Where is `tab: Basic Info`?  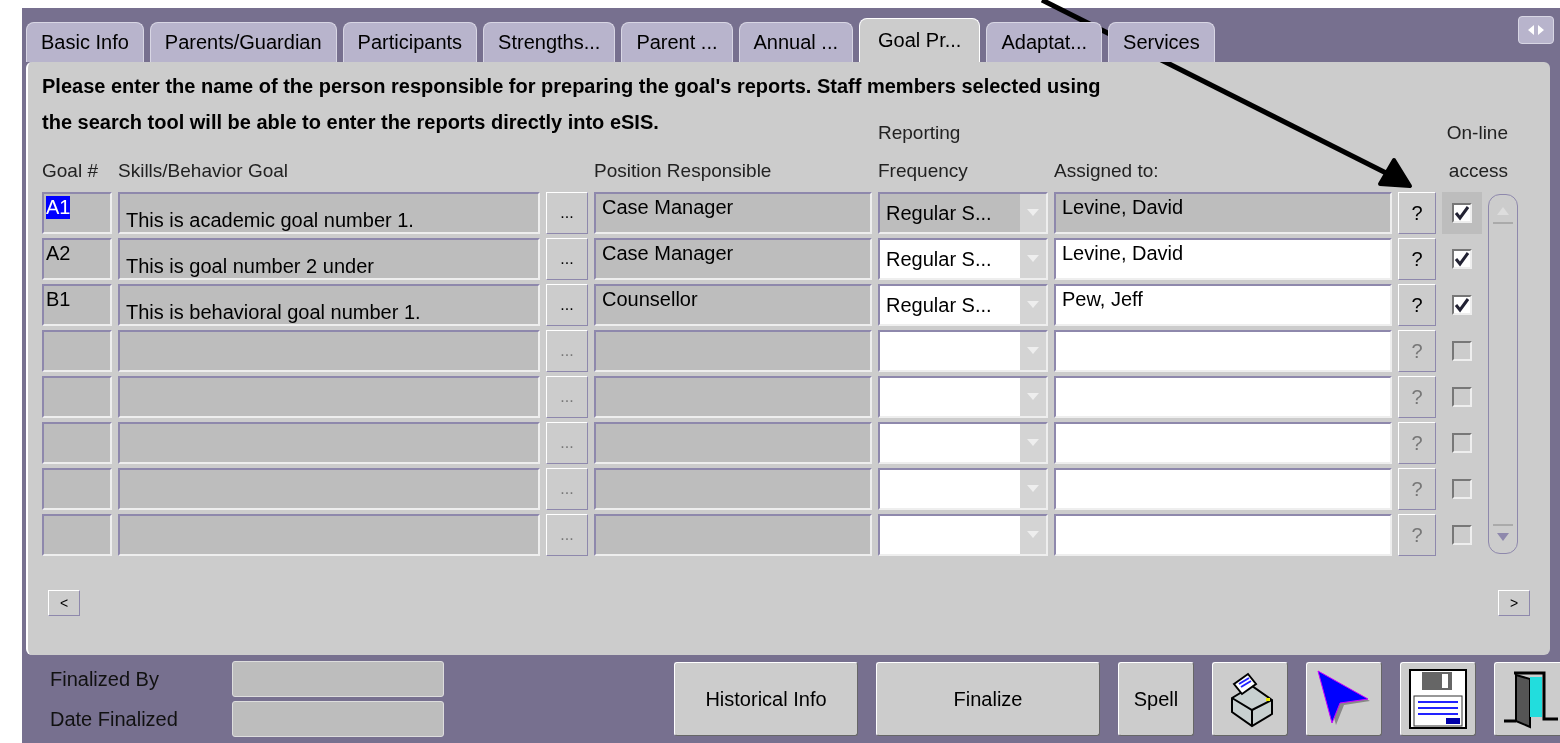 tab: Basic Info is located at coordinates (85, 42).